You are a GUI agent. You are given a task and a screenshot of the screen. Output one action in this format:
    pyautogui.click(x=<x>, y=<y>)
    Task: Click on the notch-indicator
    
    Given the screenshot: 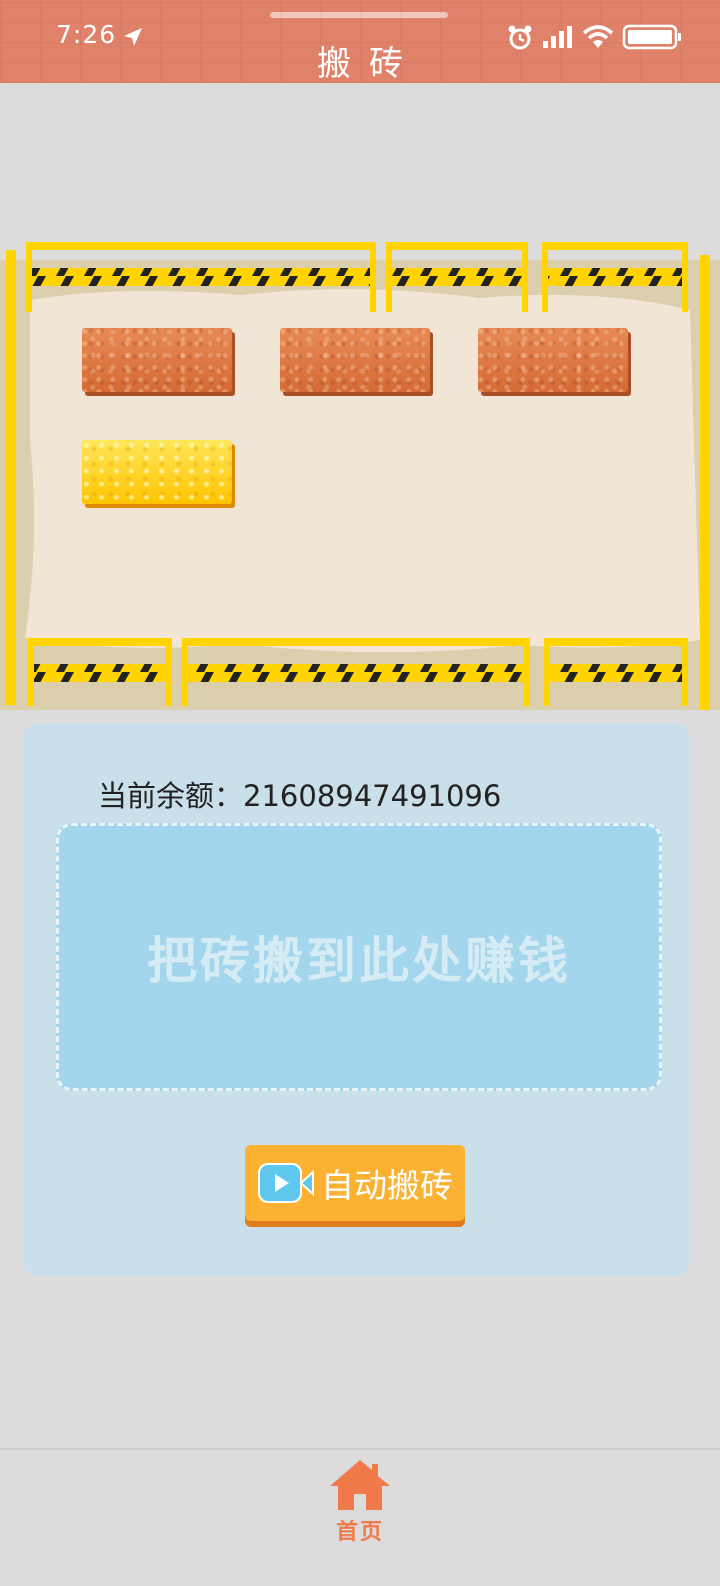 What is the action you would take?
    pyautogui.click(x=359, y=15)
    